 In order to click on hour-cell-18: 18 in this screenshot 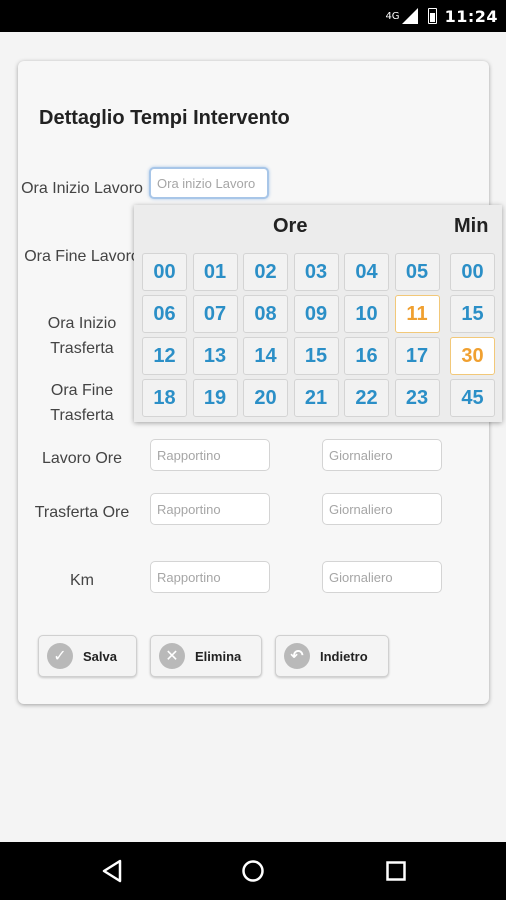, I will do `click(164, 398)`.